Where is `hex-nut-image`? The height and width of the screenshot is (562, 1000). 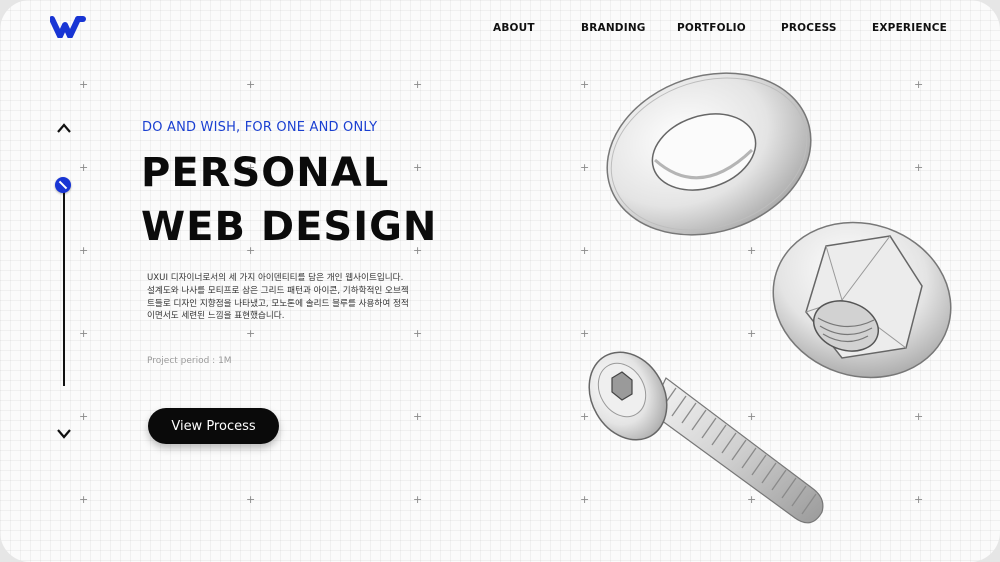 hex-nut-image is located at coordinates (862, 300).